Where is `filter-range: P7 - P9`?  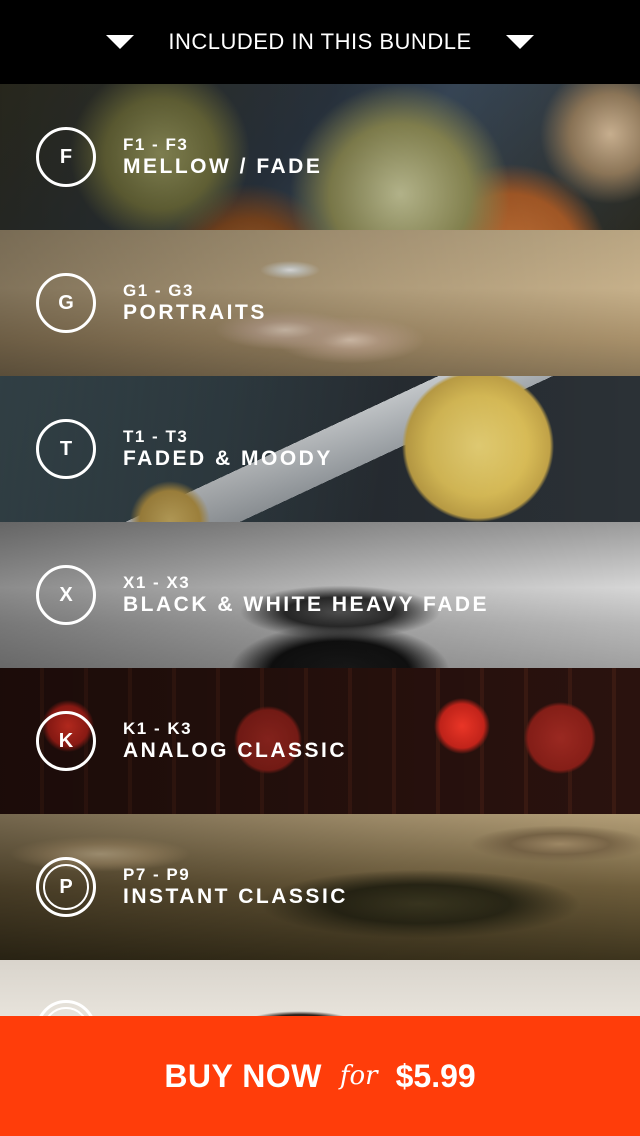 filter-range: P7 - P9 is located at coordinates (157, 874).